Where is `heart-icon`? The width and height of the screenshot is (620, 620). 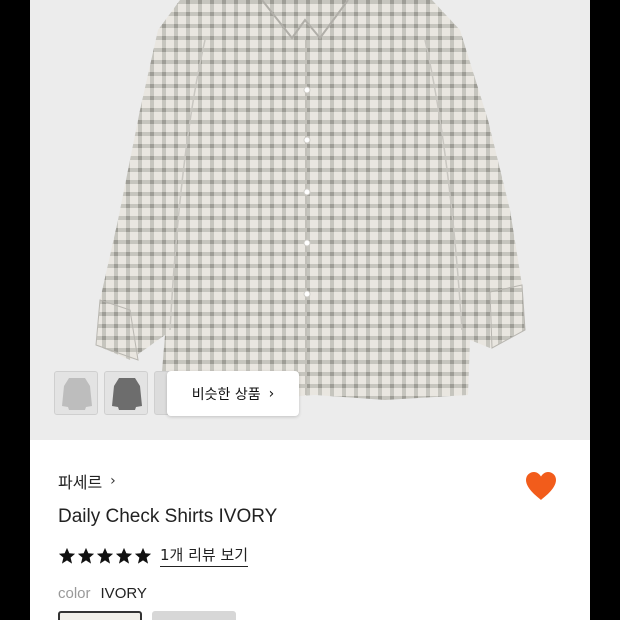 heart-icon is located at coordinates (541, 486).